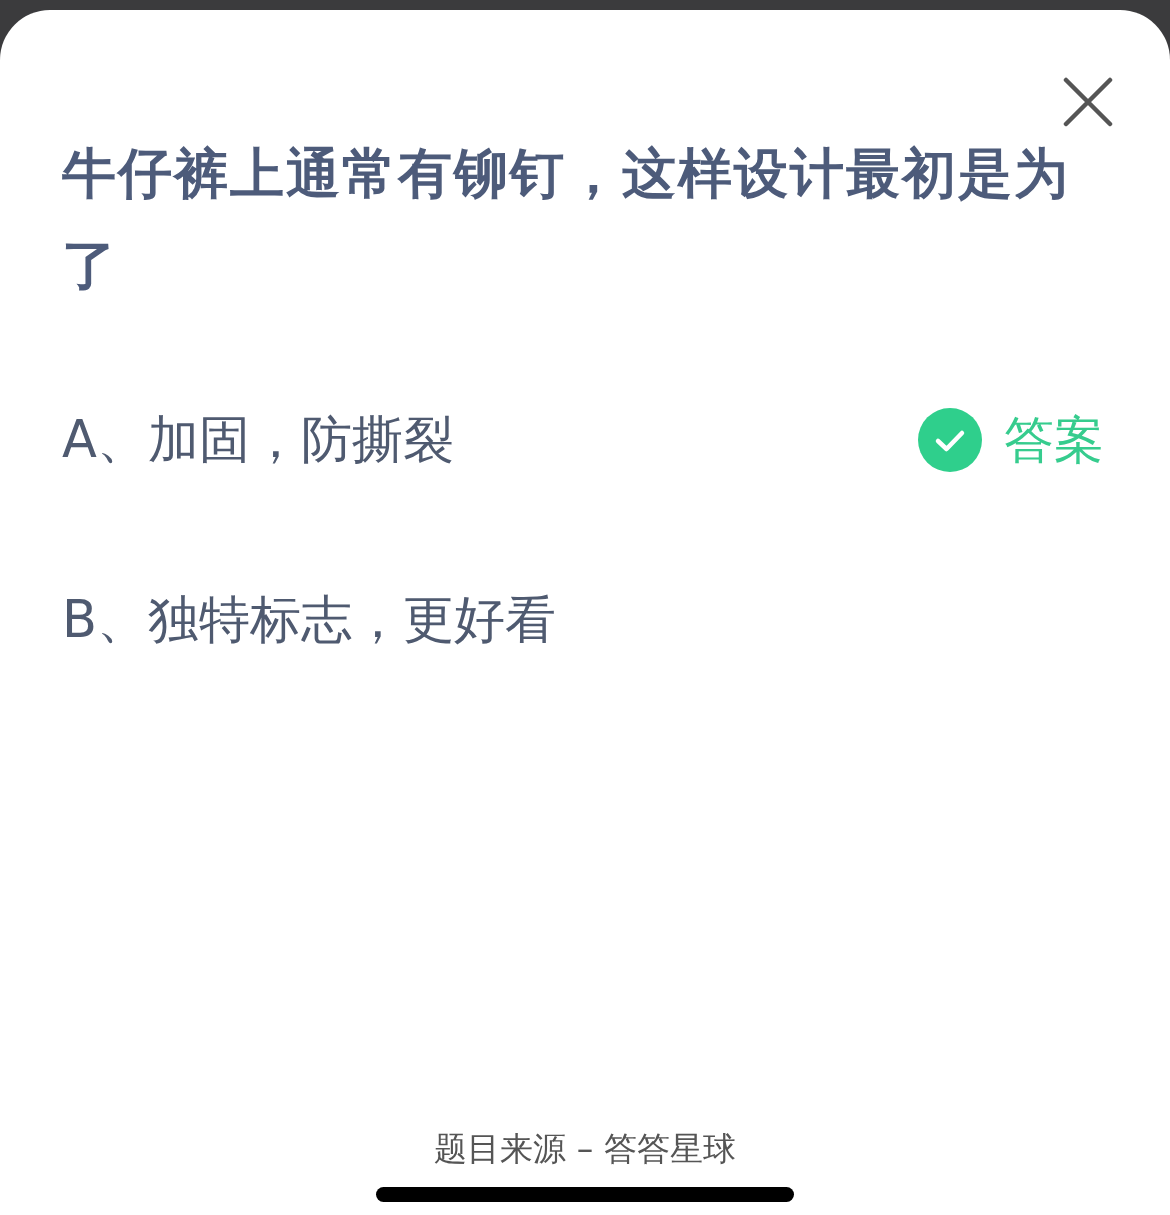  Describe the element at coordinates (309, 620) in the screenshot. I see `answer-option: B、独特标志，更好看` at that location.